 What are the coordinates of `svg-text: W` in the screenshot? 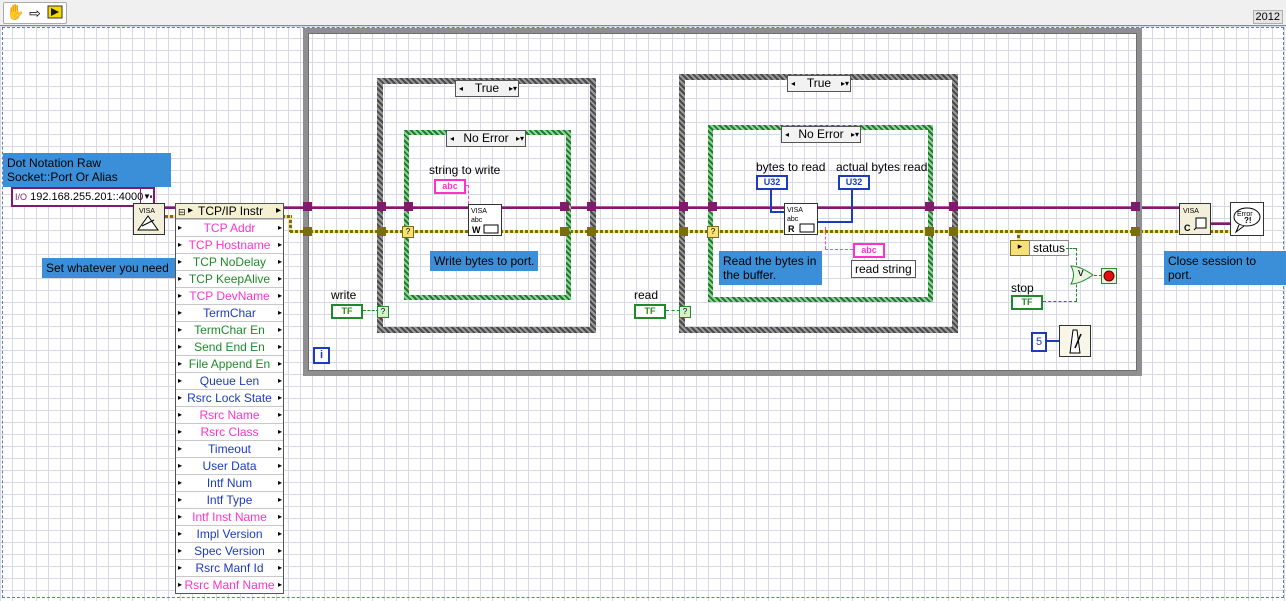 It's located at (476, 230).